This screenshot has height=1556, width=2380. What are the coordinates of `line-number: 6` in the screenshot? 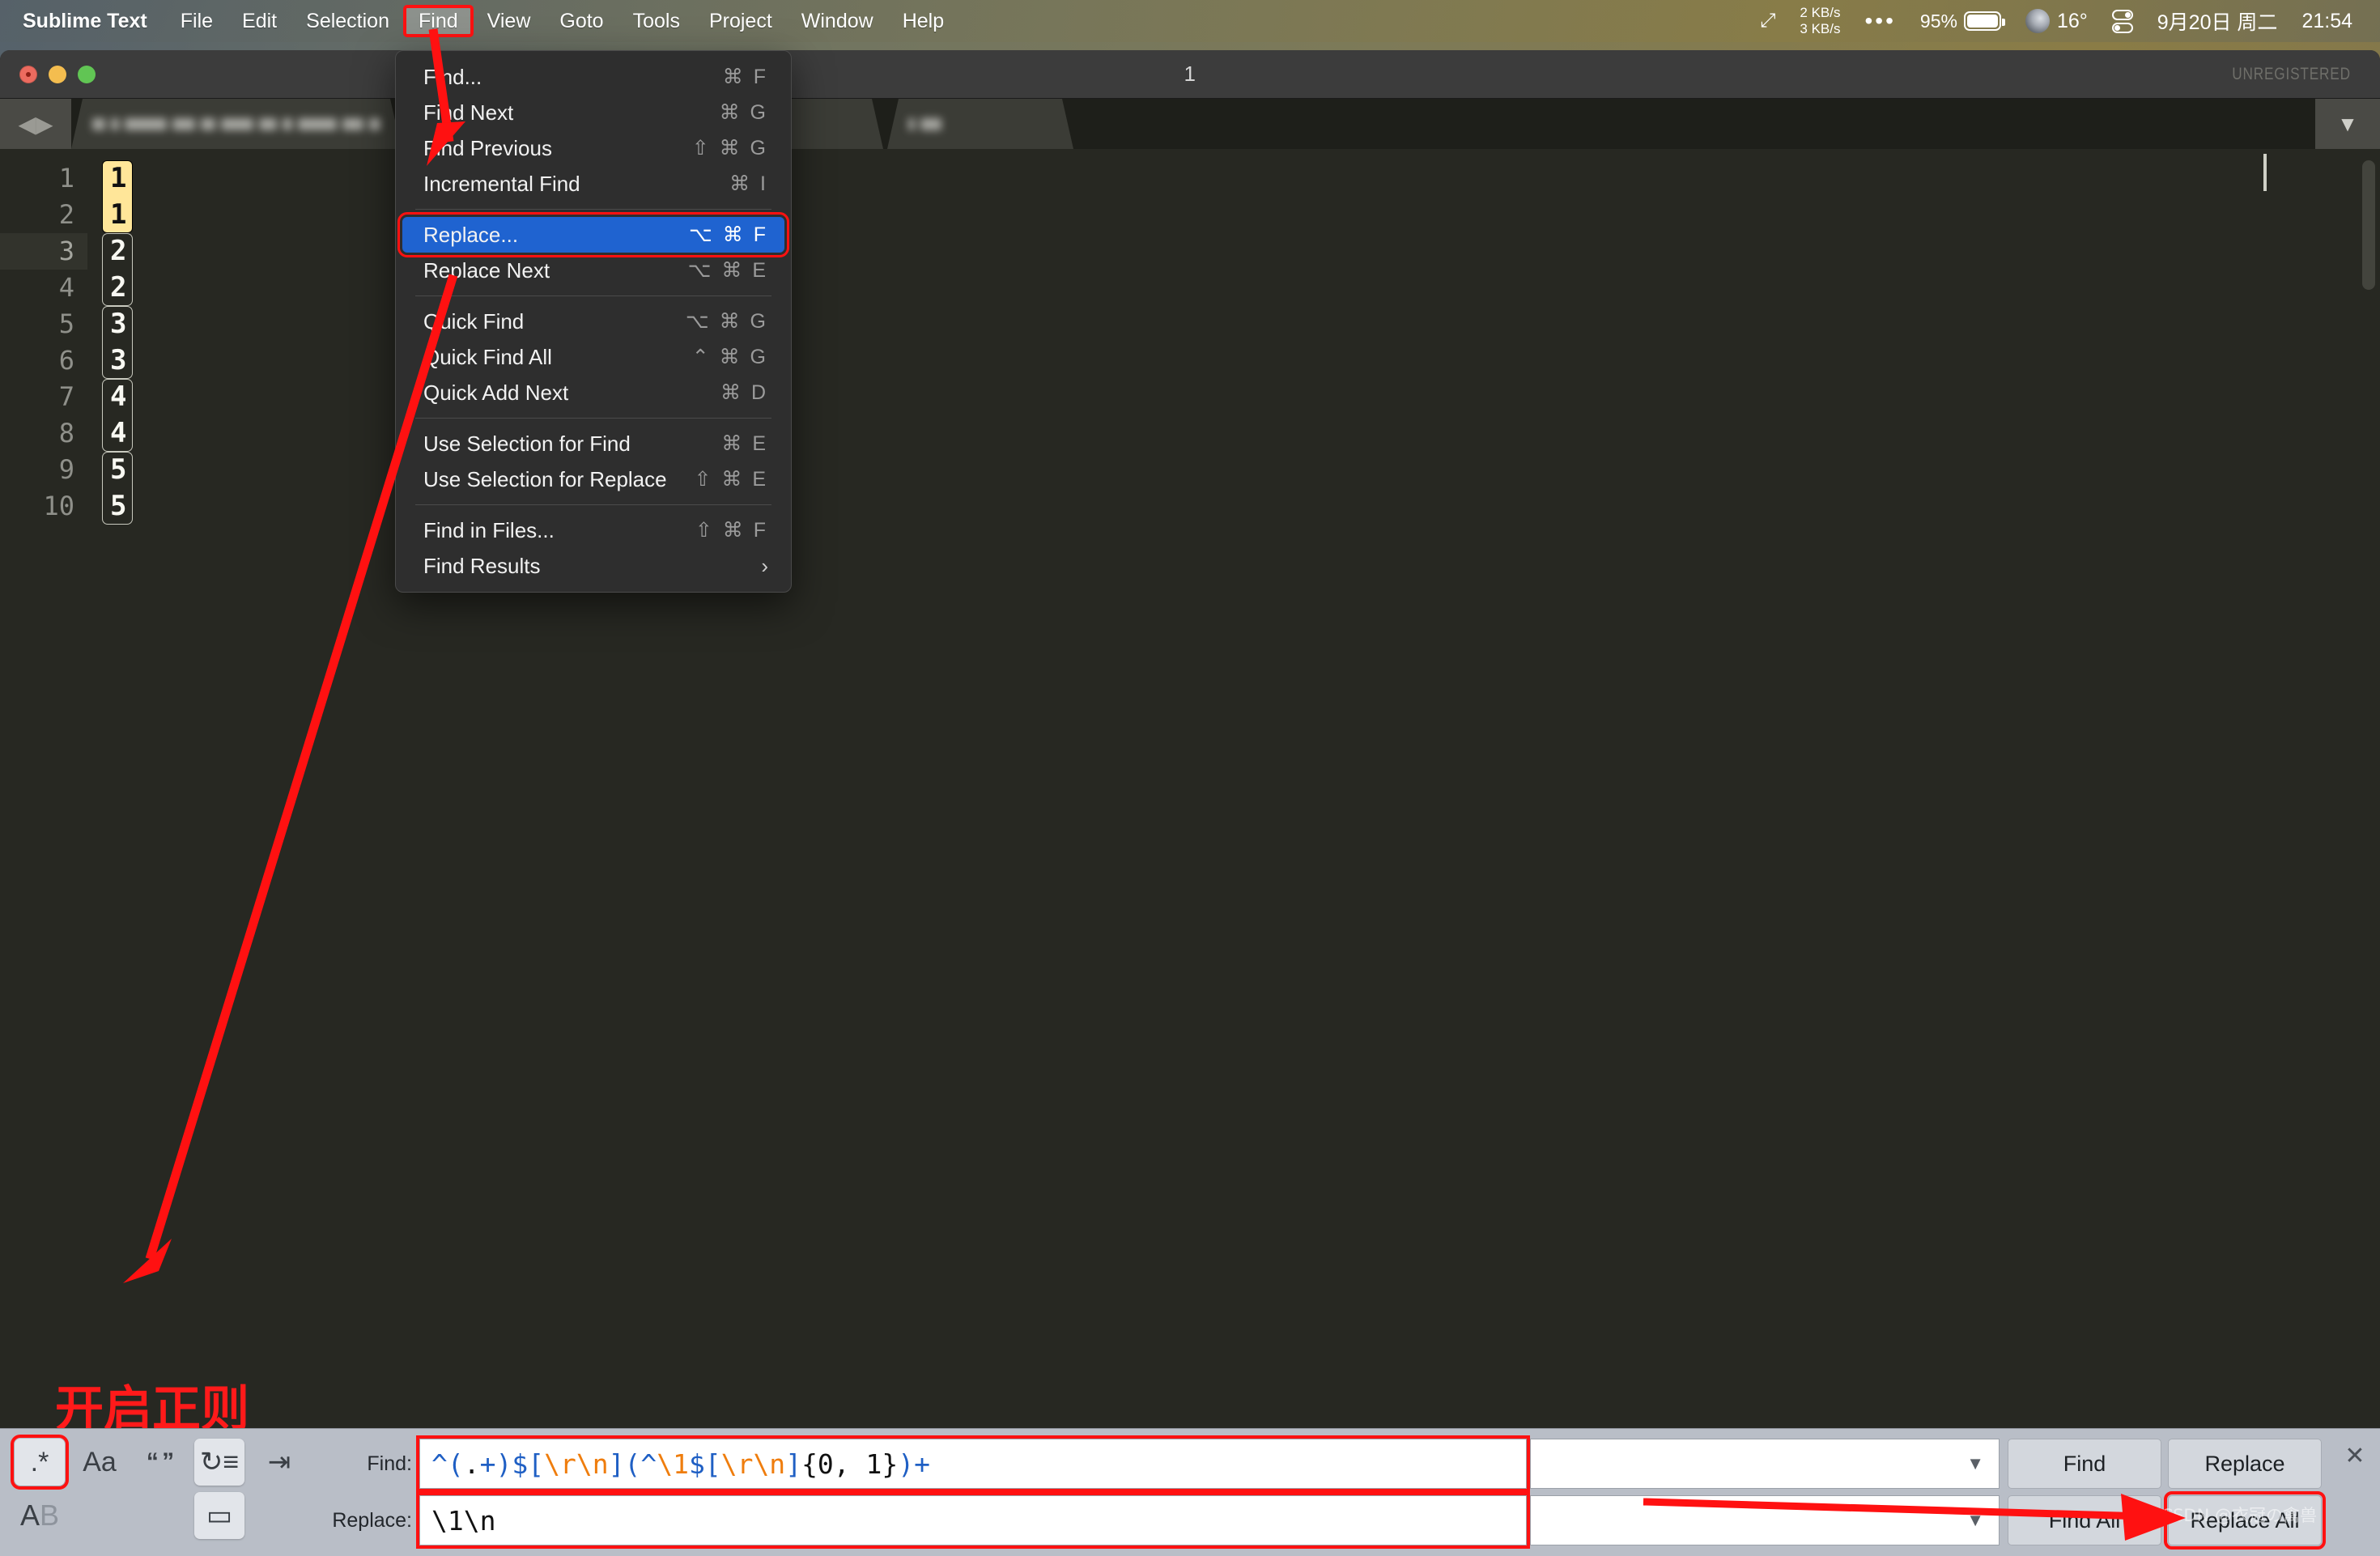 It's located at (66, 360).